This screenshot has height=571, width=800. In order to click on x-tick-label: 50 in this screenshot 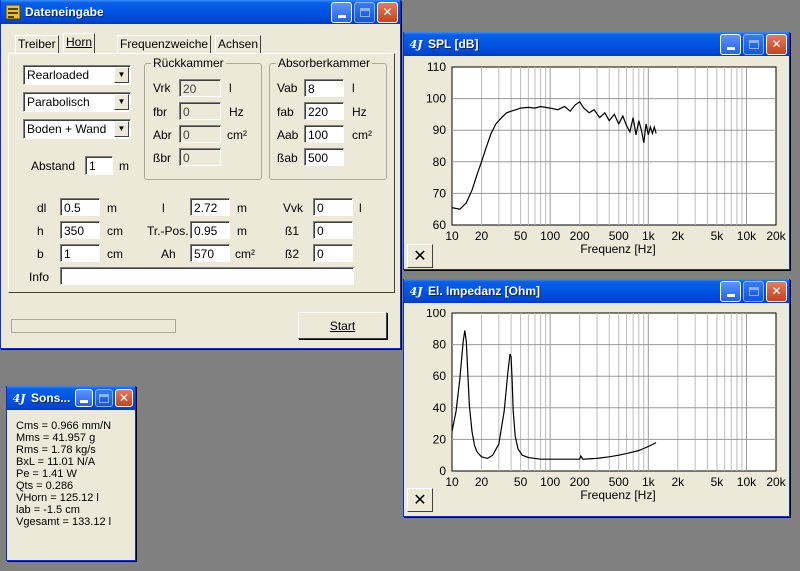, I will do `click(521, 236)`.